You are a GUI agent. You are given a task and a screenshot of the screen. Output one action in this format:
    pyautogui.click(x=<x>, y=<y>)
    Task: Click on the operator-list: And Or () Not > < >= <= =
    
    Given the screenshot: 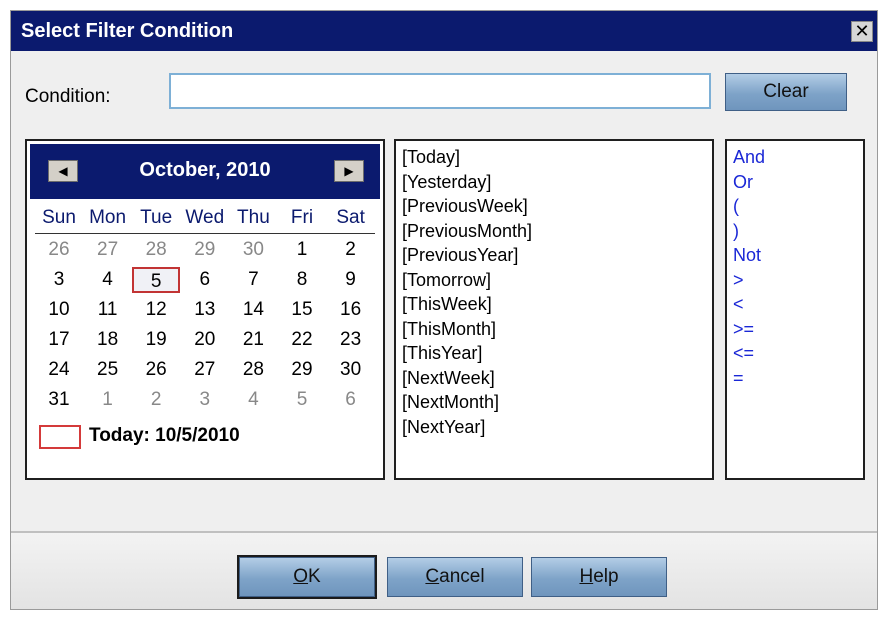 What is the action you would take?
    pyautogui.click(x=795, y=309)
    